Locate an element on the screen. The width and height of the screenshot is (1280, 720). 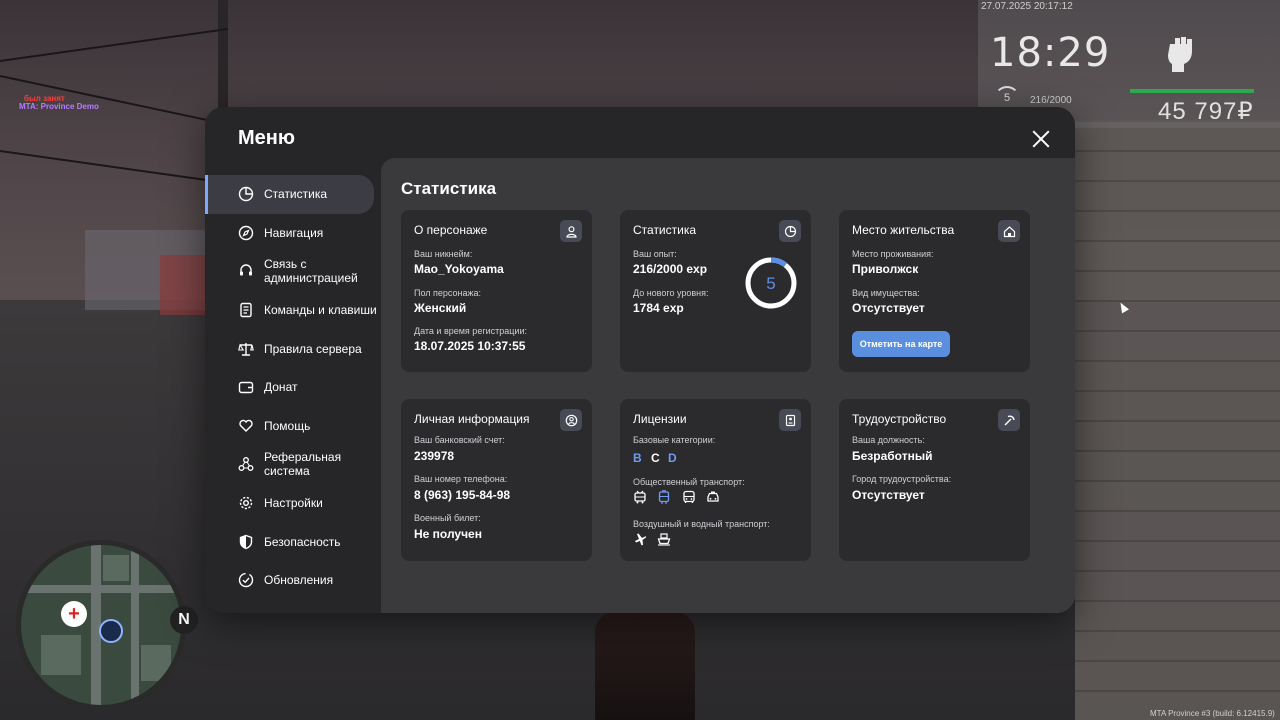
sidebar-item-settings: Настройки is located at coordinates (293, 503).